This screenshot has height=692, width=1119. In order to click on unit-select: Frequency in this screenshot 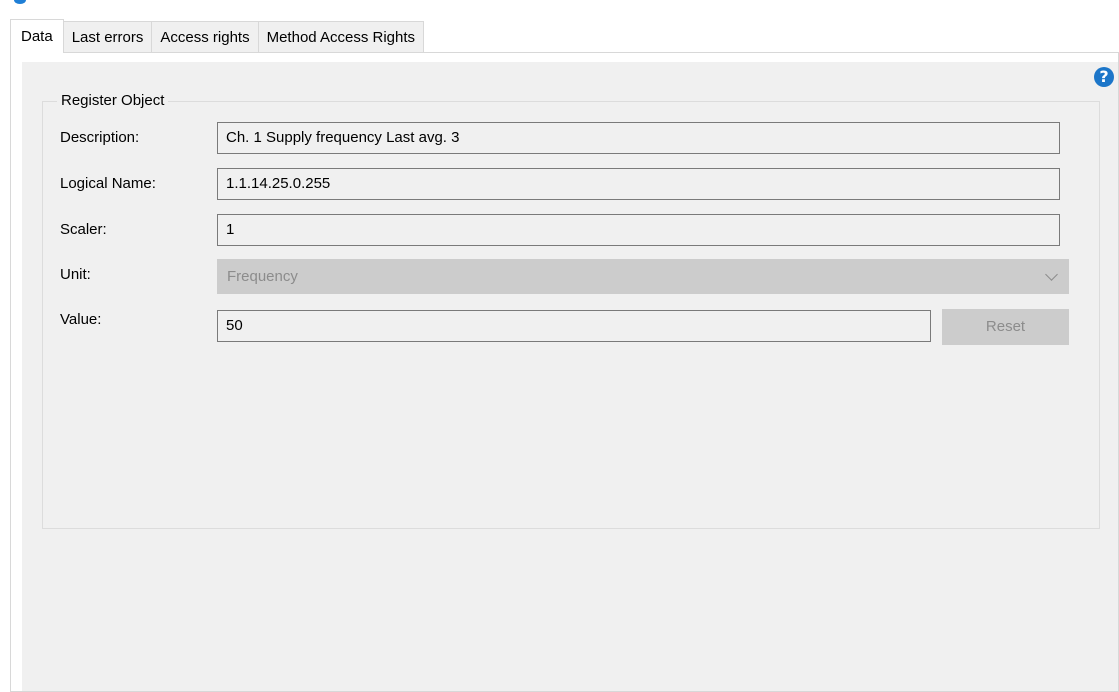, I will do `click(643, 276)`.